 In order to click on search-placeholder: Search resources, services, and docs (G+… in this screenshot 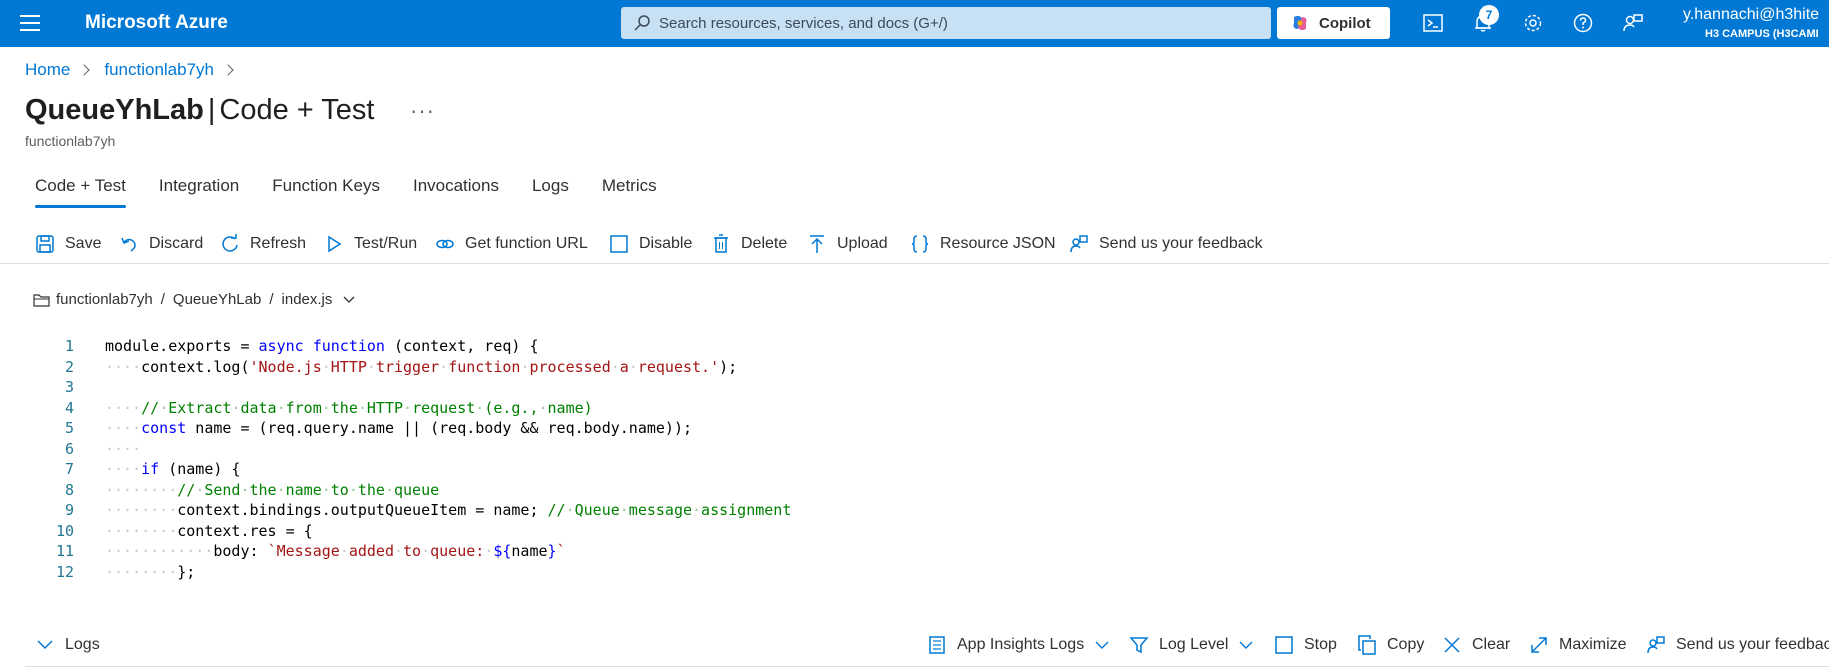, I will do `click(803, 23)`.